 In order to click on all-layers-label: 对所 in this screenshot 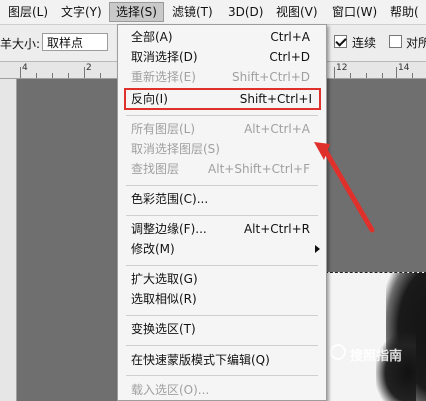, I will do `click(416, 43)`.